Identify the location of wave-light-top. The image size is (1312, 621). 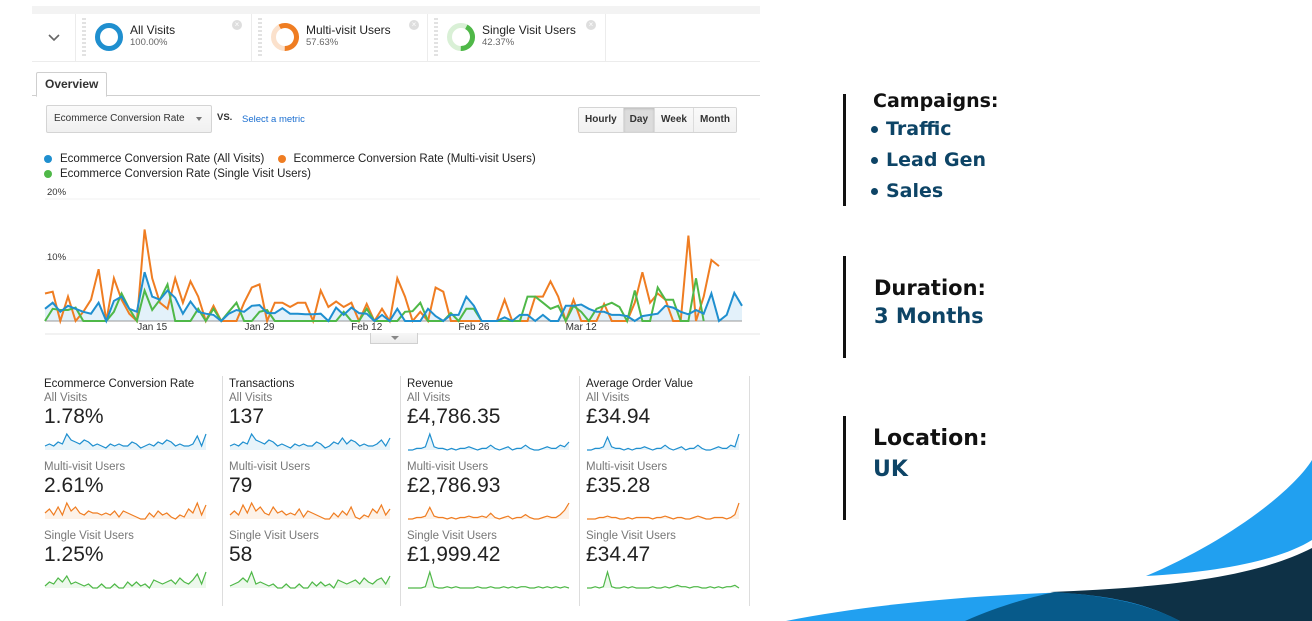
(1229, 518).